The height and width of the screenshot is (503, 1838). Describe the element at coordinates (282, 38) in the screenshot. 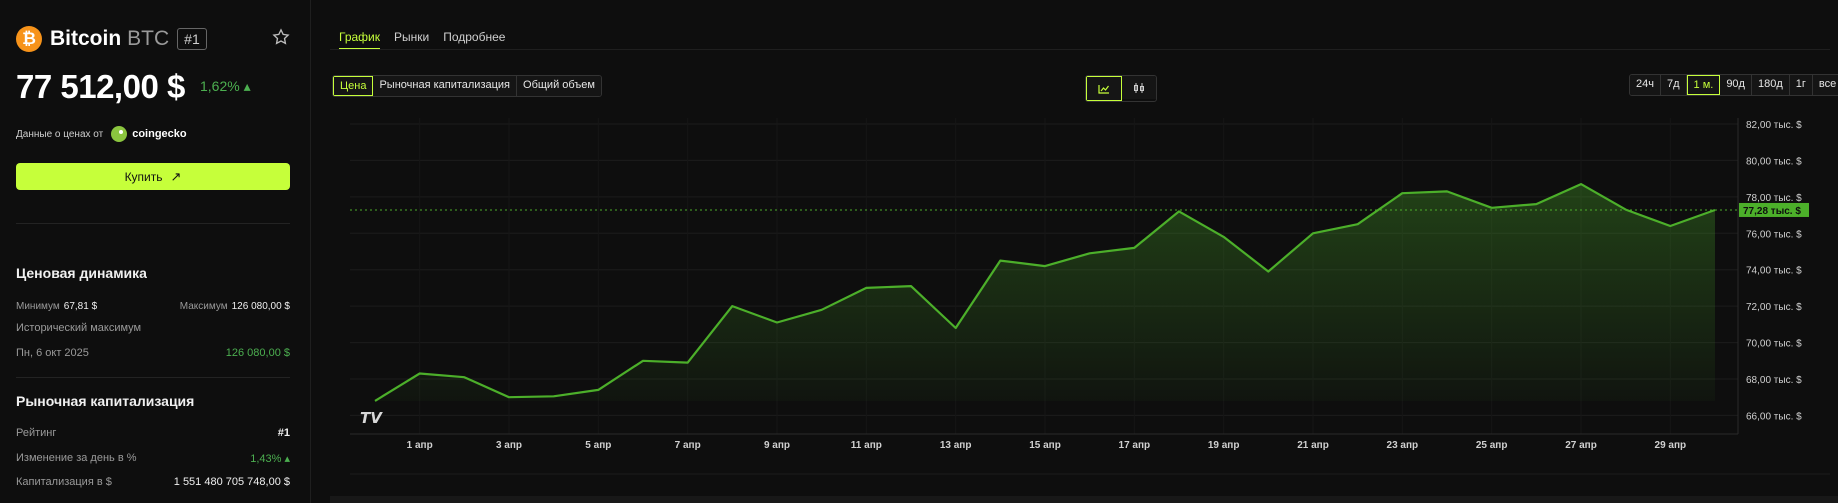

I see `star-icon` at that location.